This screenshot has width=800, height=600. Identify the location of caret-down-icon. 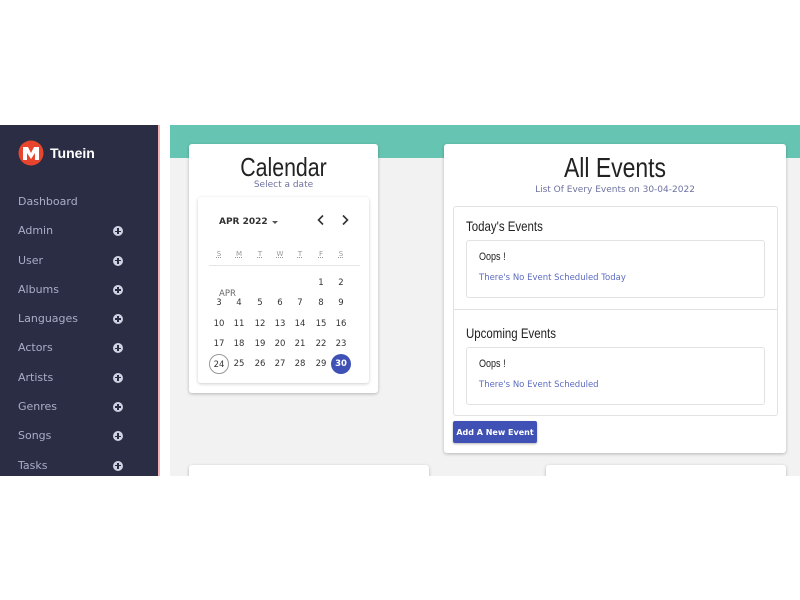
(274, 222).